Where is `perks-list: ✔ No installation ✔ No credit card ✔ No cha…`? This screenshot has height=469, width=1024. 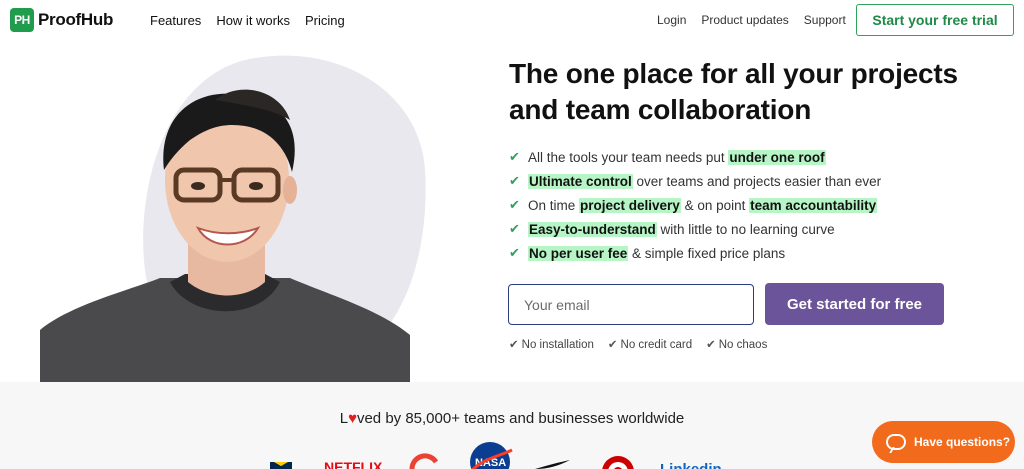 perks-list: ✔ No installation ✔ No credit card ✔ No cha… is located at coordinates (638, 344).